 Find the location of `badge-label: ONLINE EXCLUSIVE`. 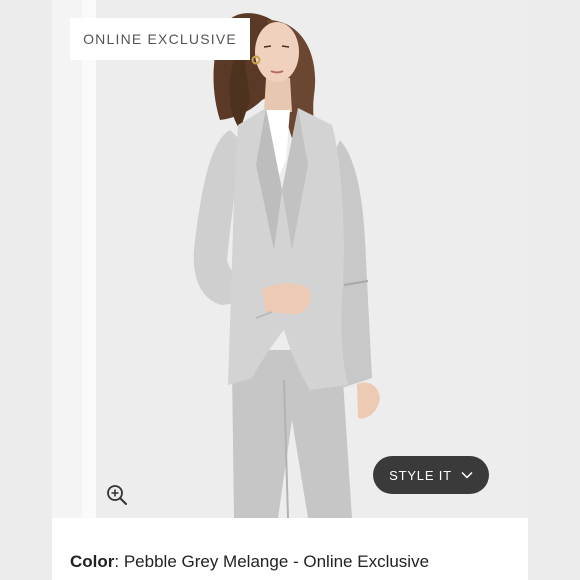

badge-label: ONLINE EXCLUSIVE is located at coordinates (160, 39).